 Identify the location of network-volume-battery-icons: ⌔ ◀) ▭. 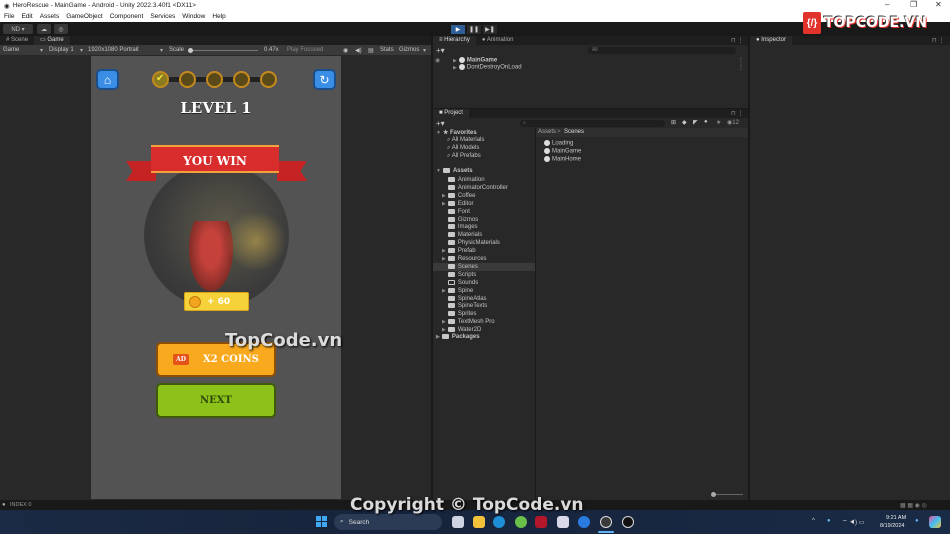
(853, 522).